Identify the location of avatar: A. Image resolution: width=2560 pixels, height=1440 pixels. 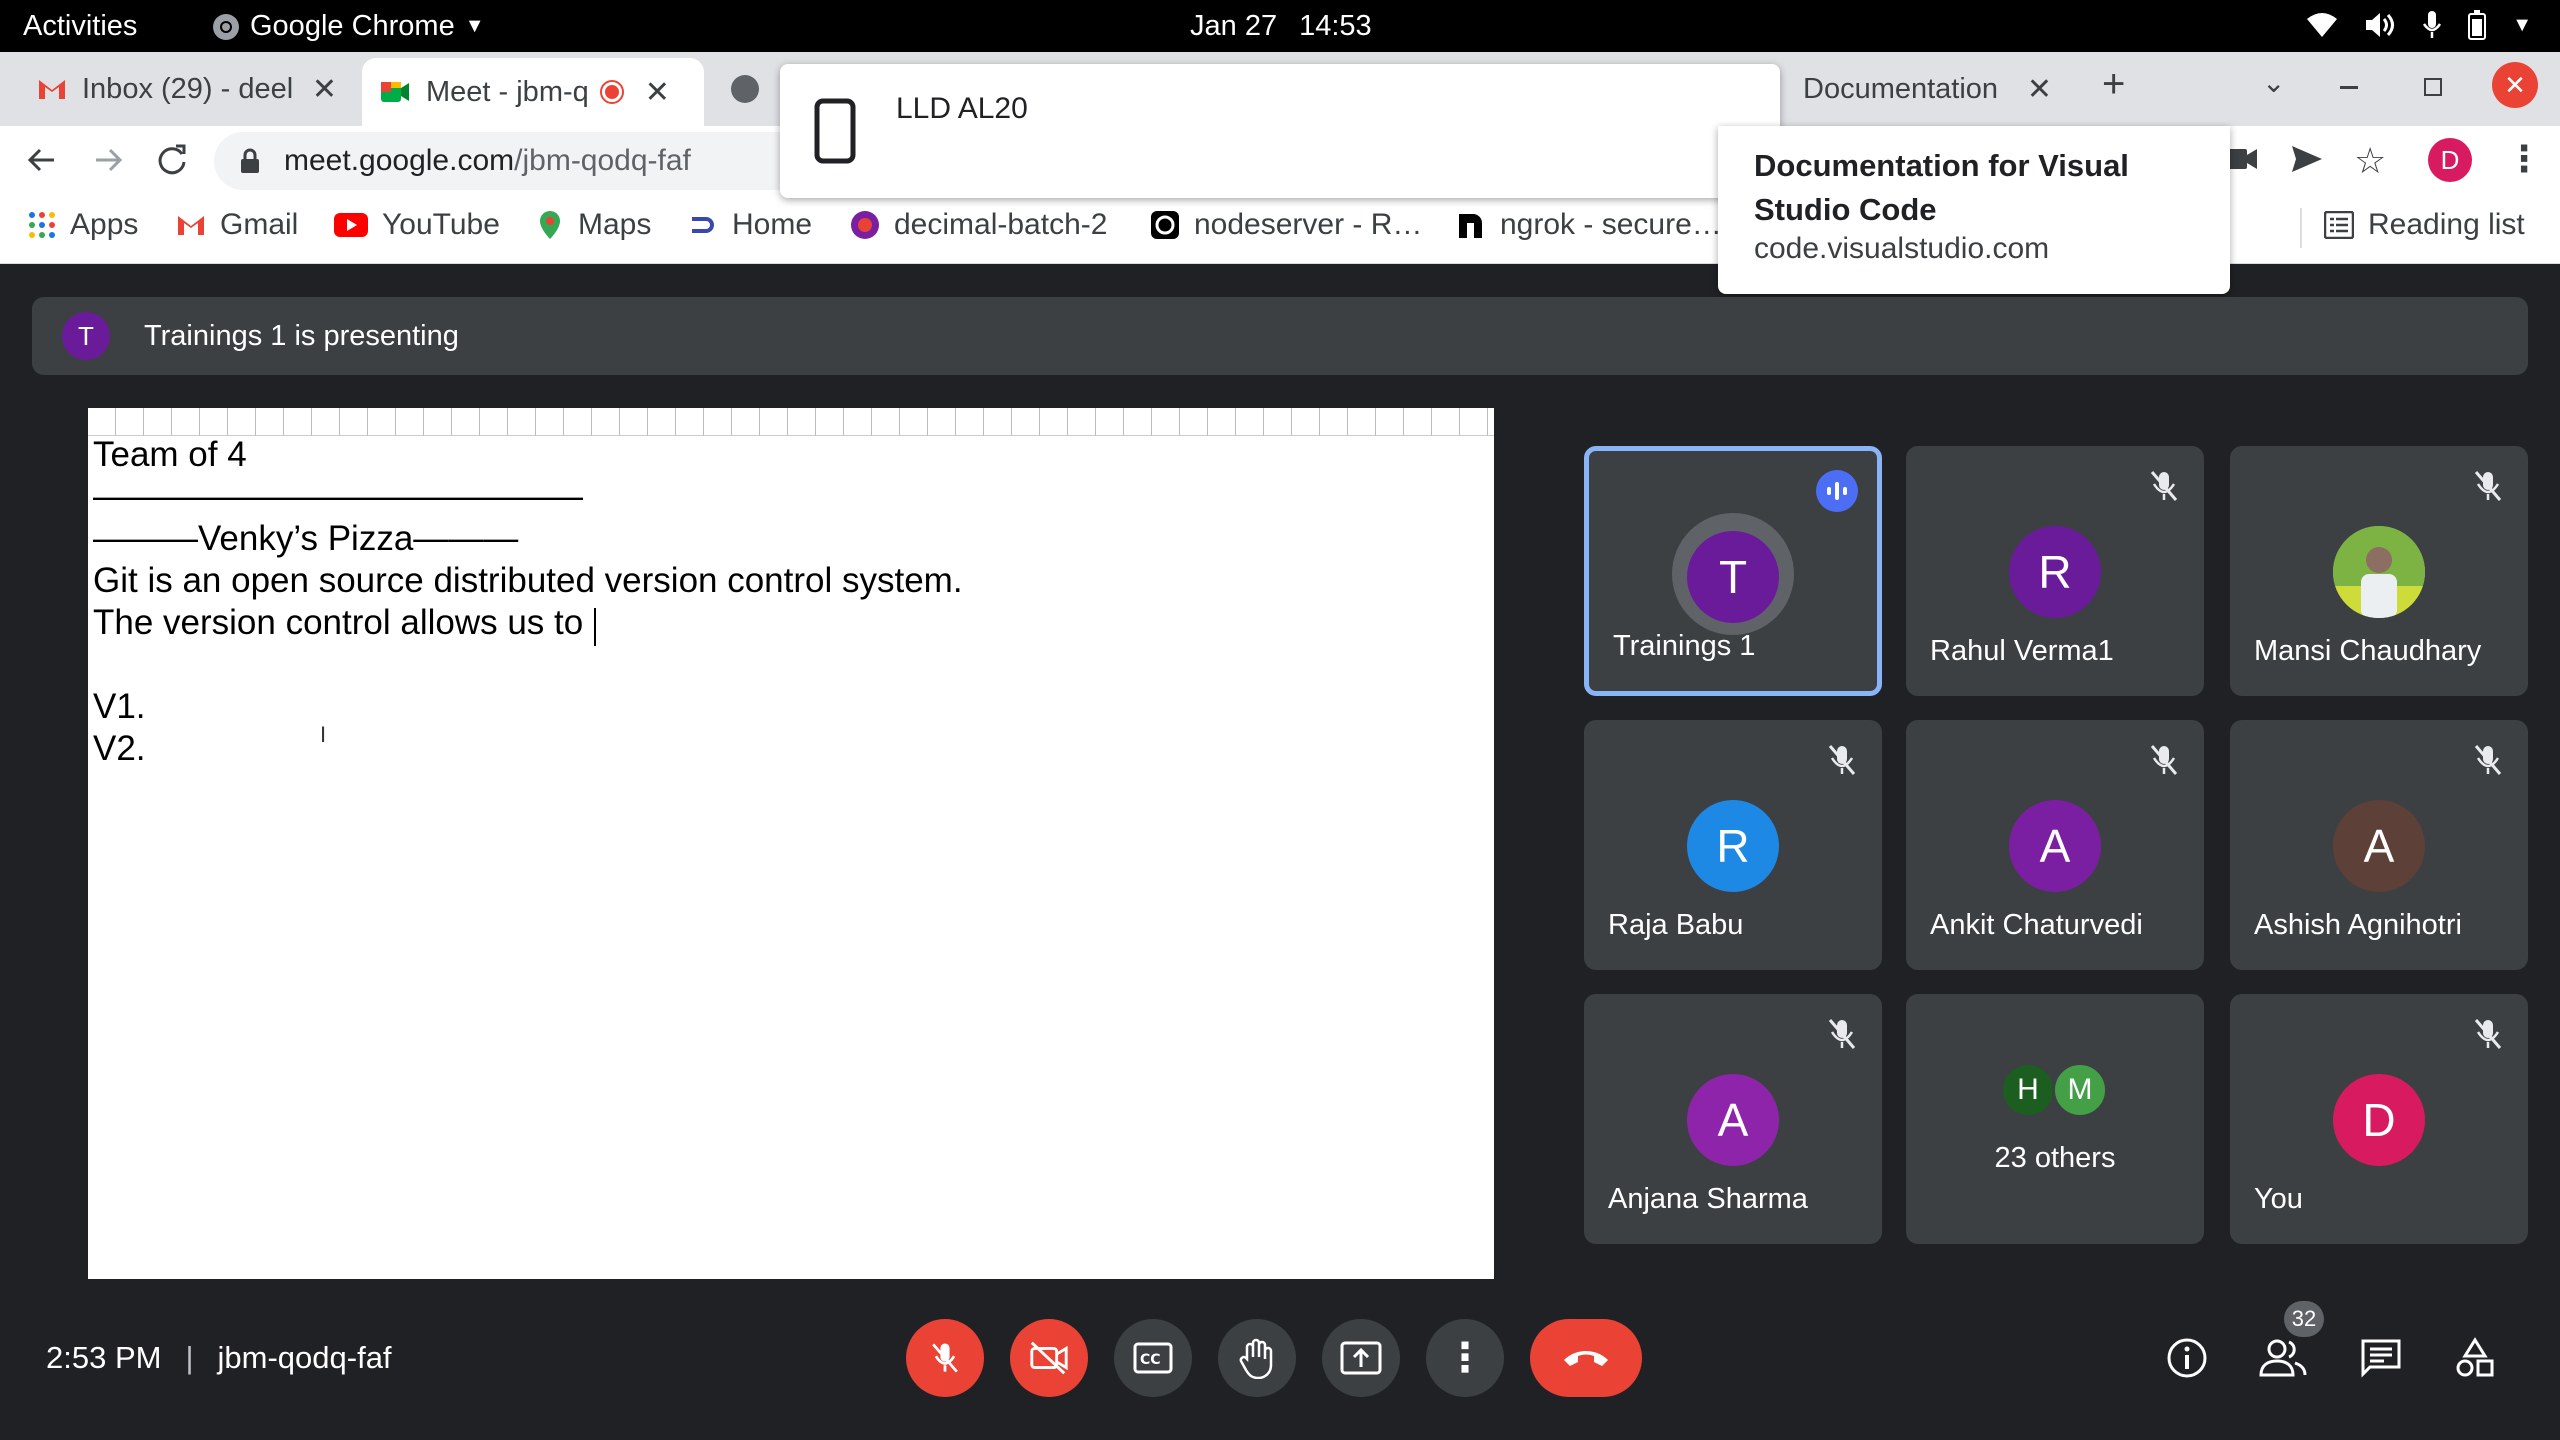
(2055, 846).